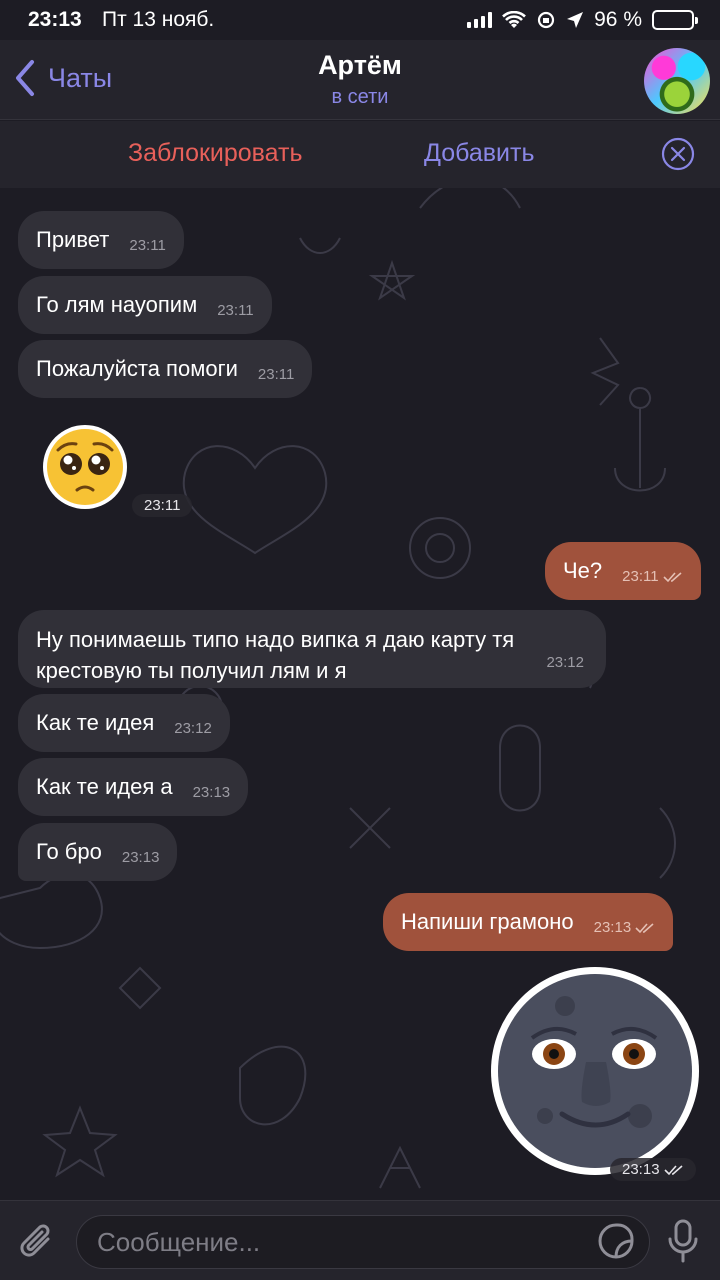  Describe the element at coordinates (583, 570) in the screenshot. I see `message-text: Че?` at that location.